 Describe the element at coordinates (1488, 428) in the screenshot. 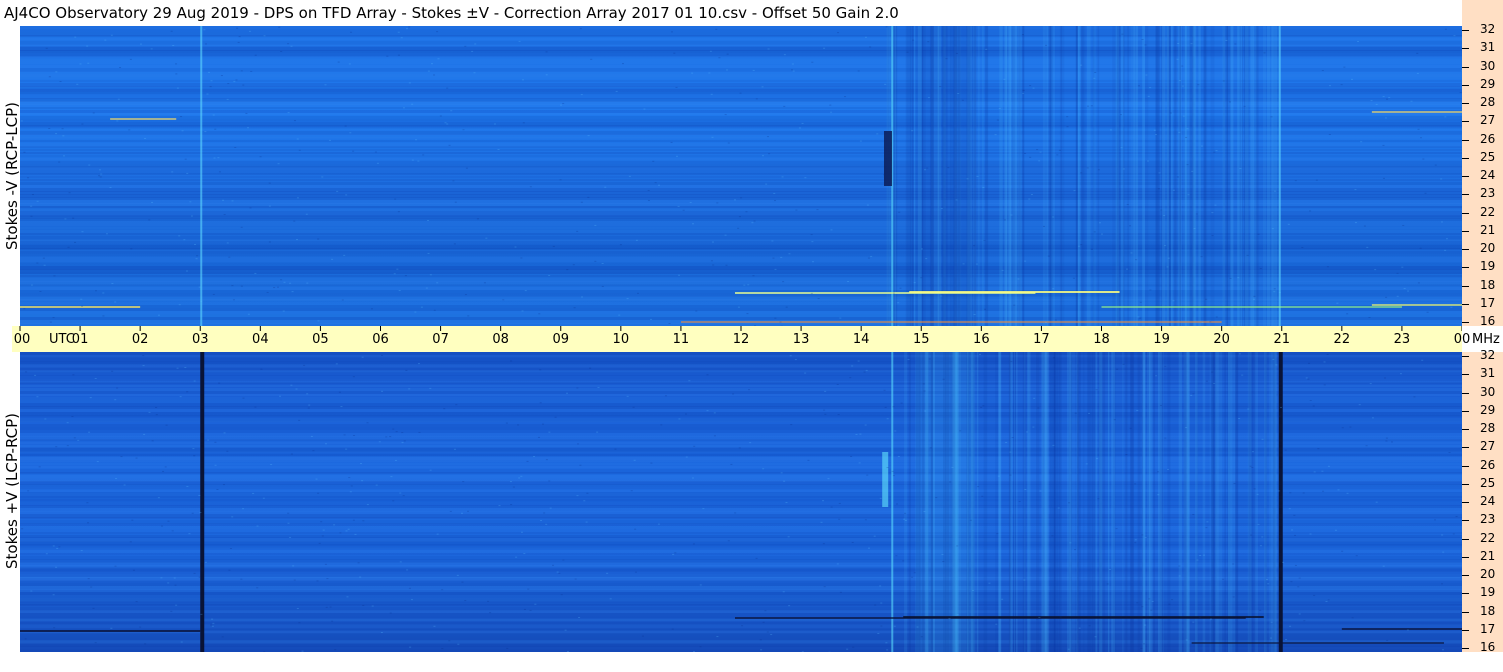

I see `freq-tick-label: 28` at that location.